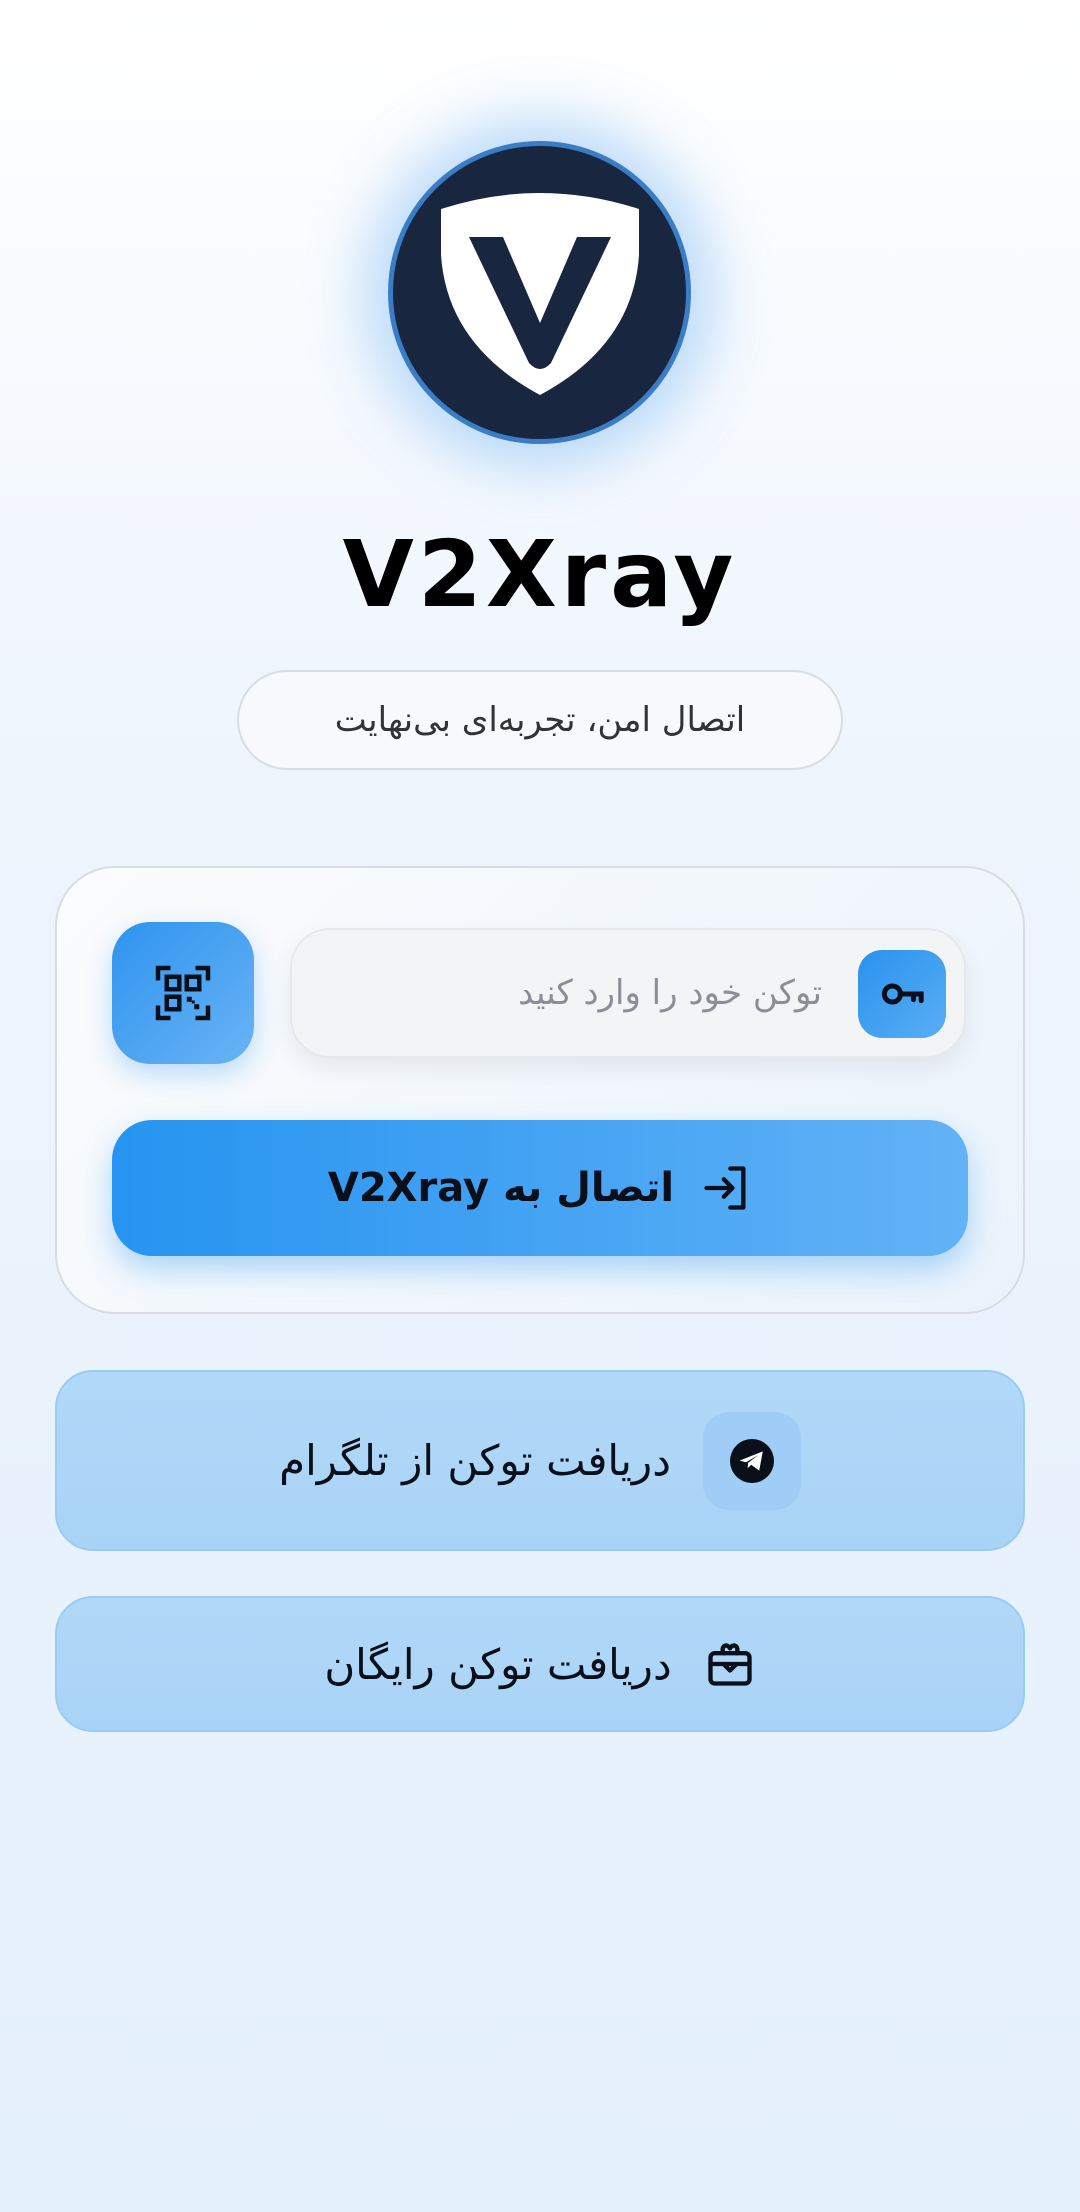 The width and height of the screenshot is (1080, 2212). I want to click on connect-button: اتصال به V2Xray, so click(540, 1188).